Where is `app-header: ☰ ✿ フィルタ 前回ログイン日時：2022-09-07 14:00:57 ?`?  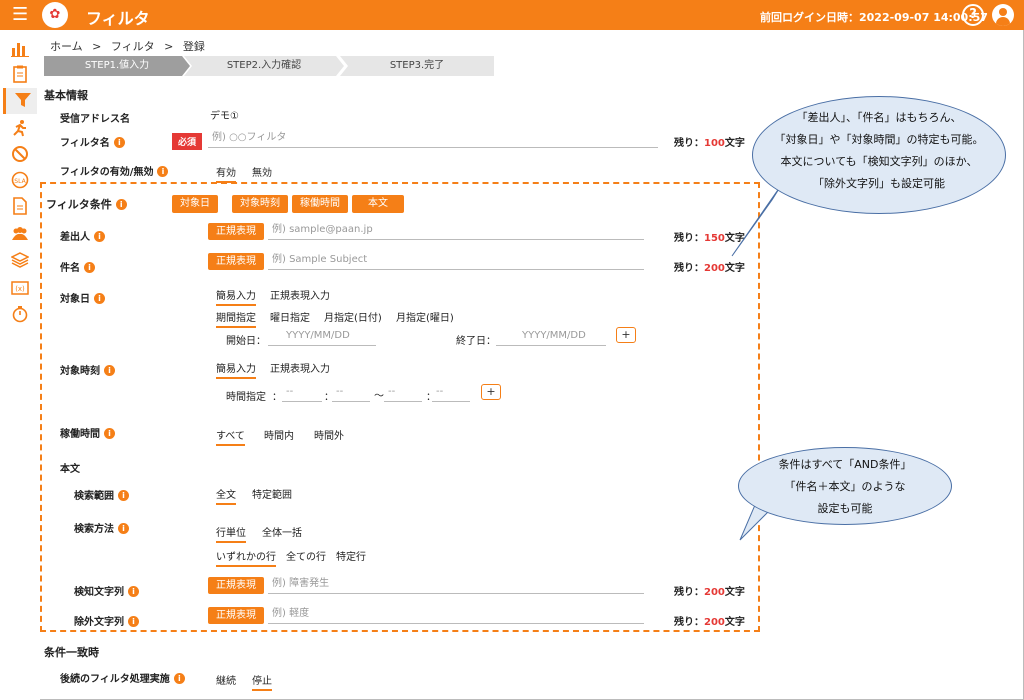 app-header: ☰ ✿ フィルタ 前回ログイン日時：2022-09-07 14:00:57 ? is located at coordinates (512, 15).